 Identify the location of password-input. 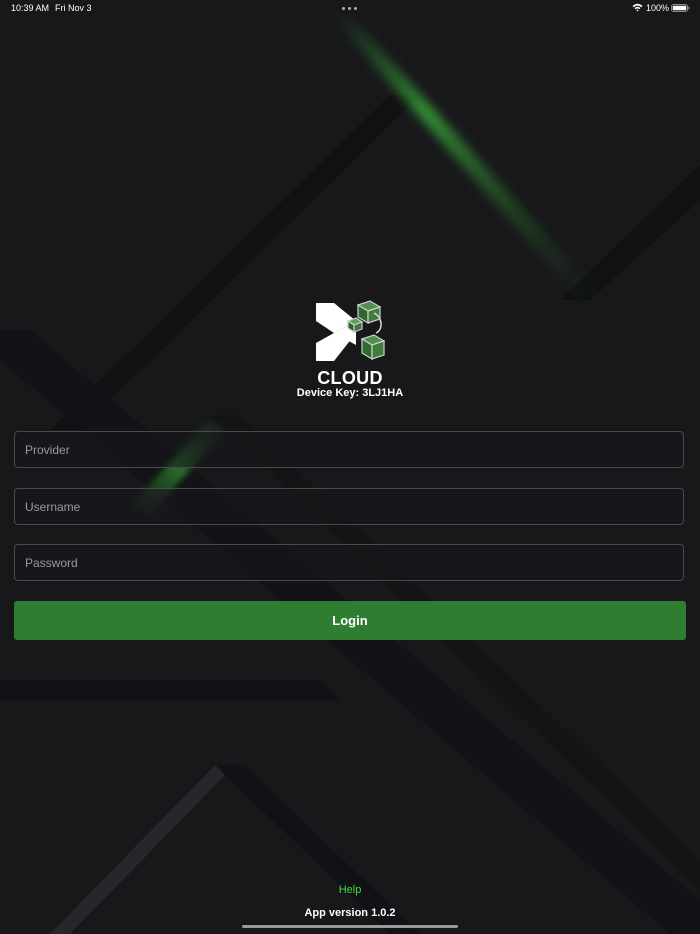
(349, 562).